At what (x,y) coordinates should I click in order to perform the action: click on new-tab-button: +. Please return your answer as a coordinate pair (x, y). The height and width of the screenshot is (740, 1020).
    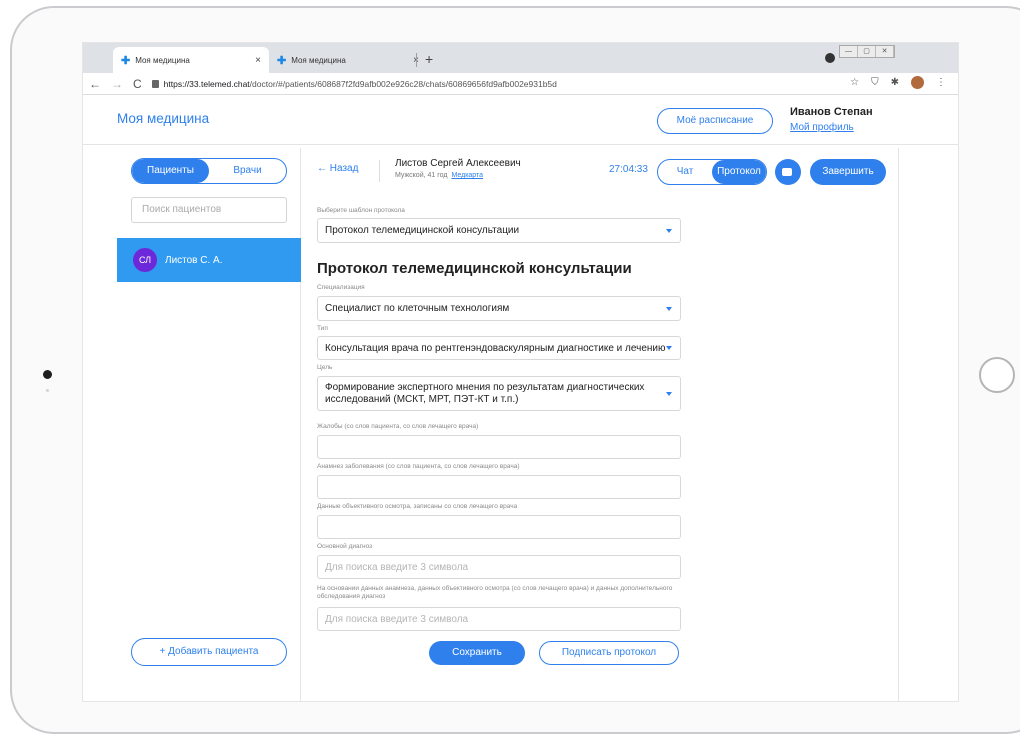
    Looking at the image, I should click on (429, 59).